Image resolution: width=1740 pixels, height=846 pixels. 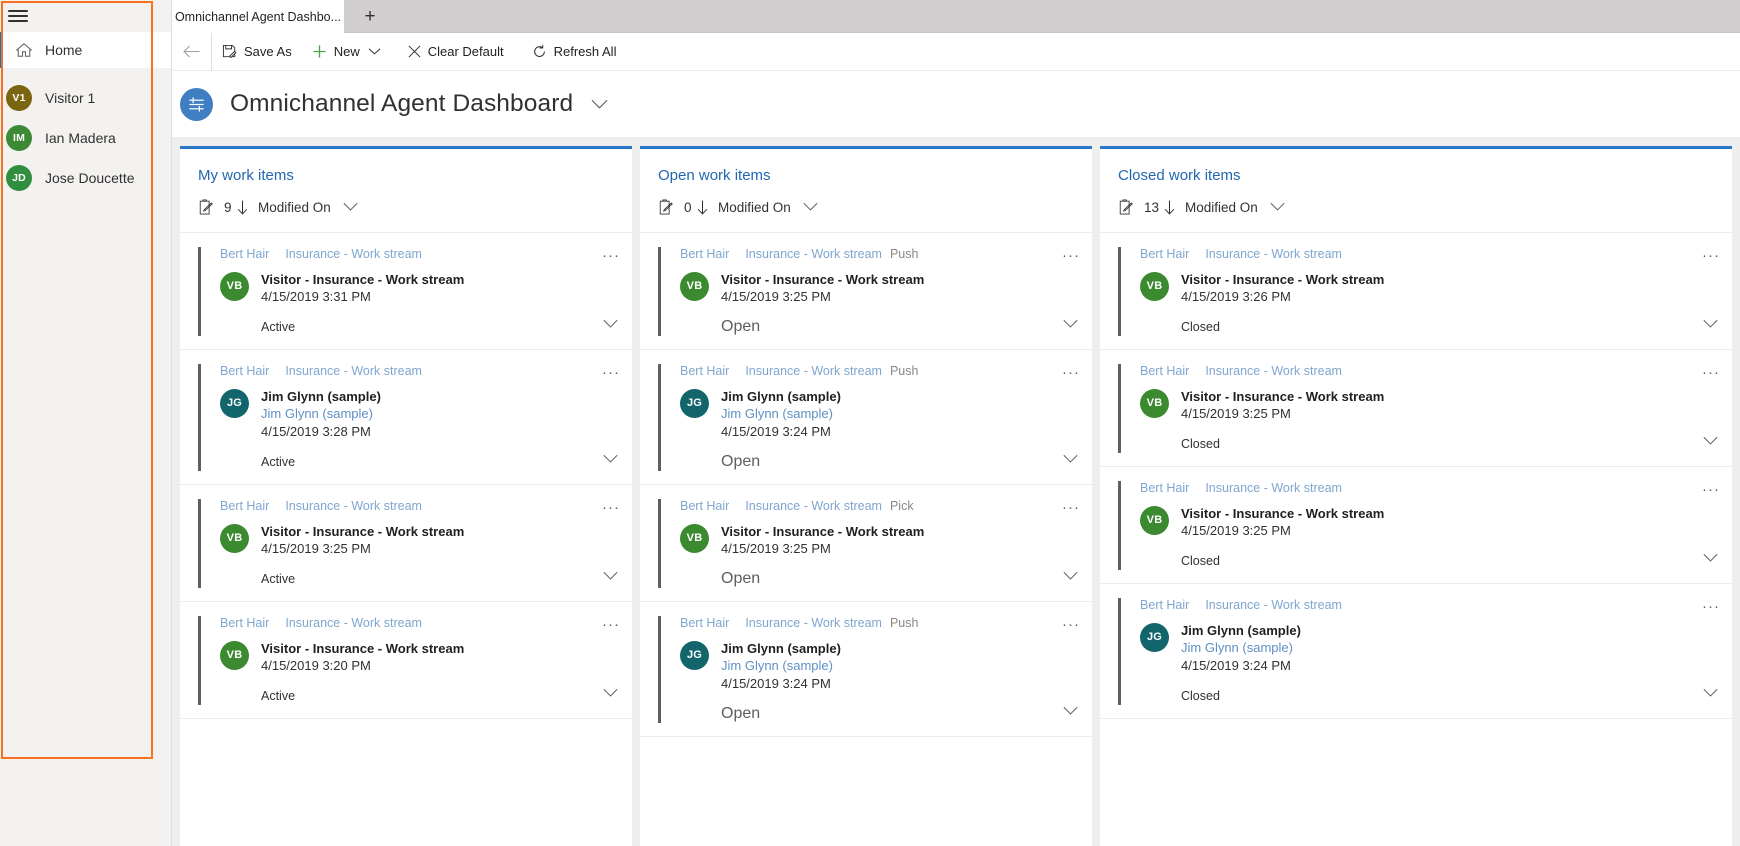 I want to click on refresh-all-button: Refresh All, so click(x=574, y=52).